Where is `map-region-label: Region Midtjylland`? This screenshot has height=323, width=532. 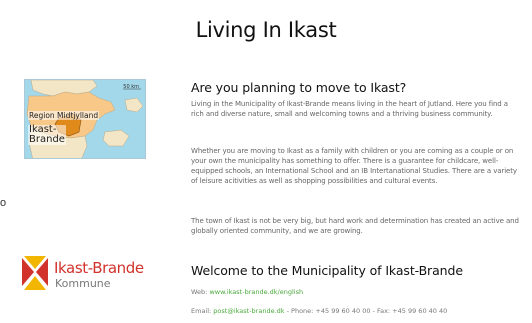 map-region-label: Region Midtjylland is located at coordinates (64, 115).